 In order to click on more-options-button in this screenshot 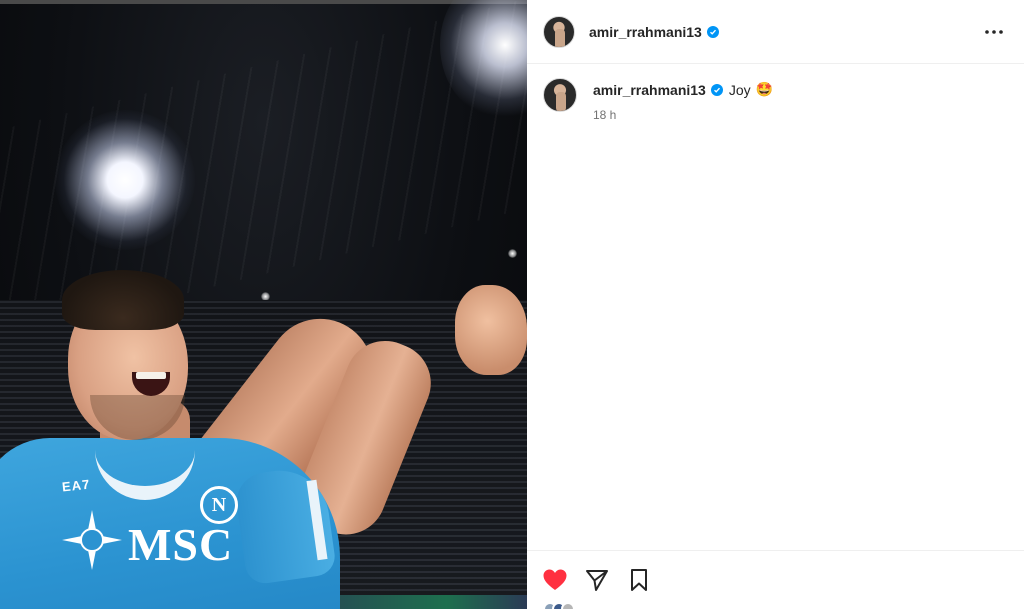, I will do `click(994, 32)`.